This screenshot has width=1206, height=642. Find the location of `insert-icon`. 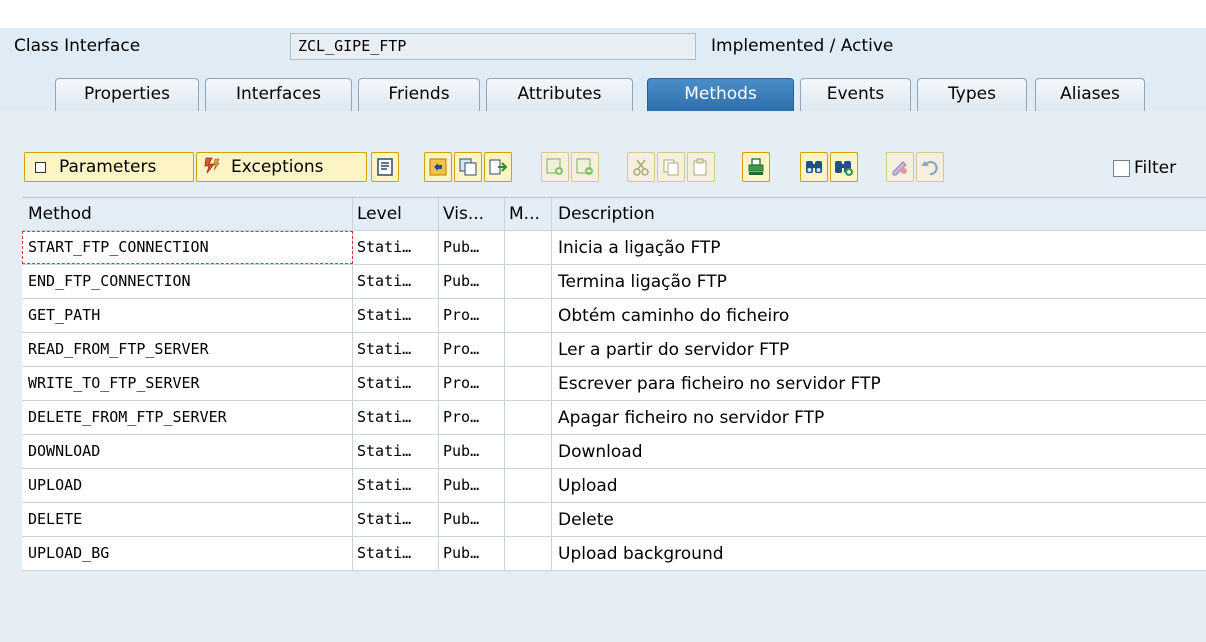

insert-icon is located at coordinates (498, 167).